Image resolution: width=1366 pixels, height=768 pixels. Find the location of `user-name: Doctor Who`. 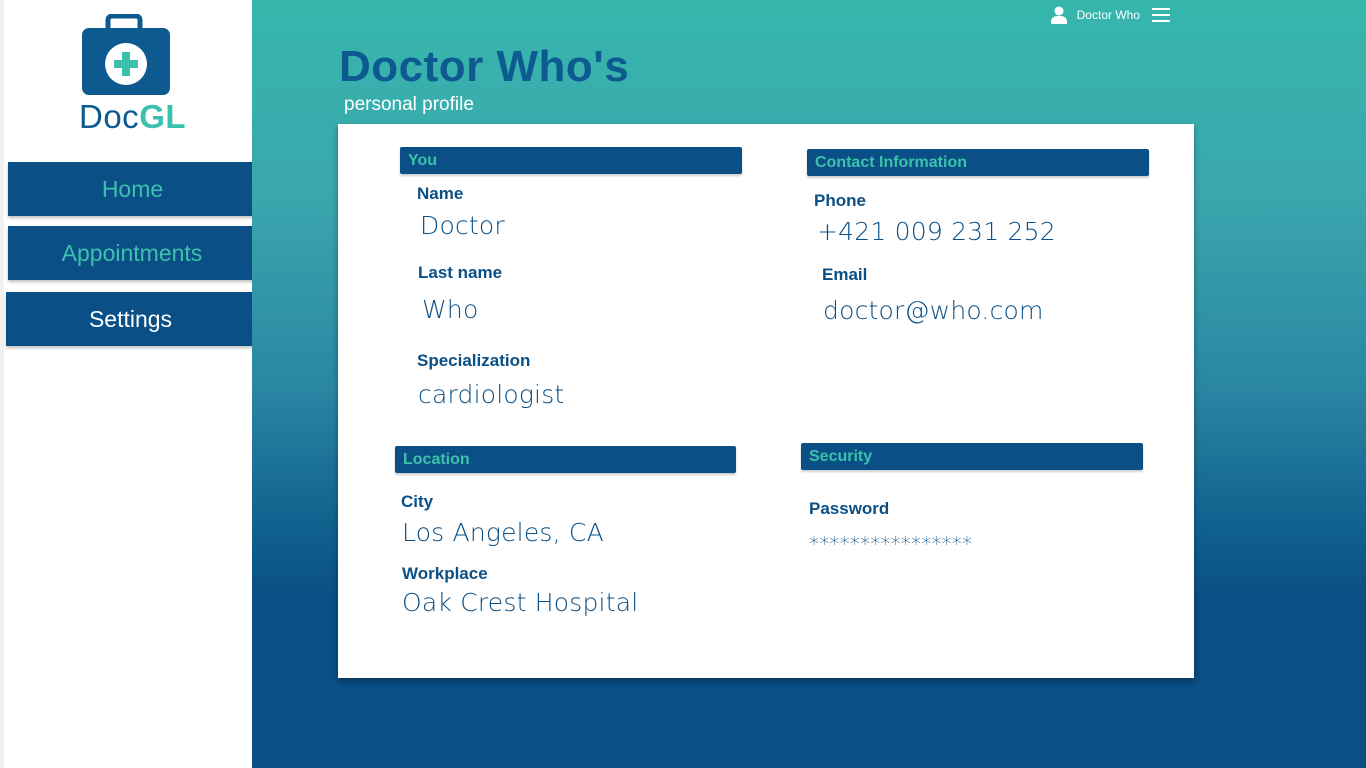

user-name: Doctor Who is located at coordinates (1108, 15).